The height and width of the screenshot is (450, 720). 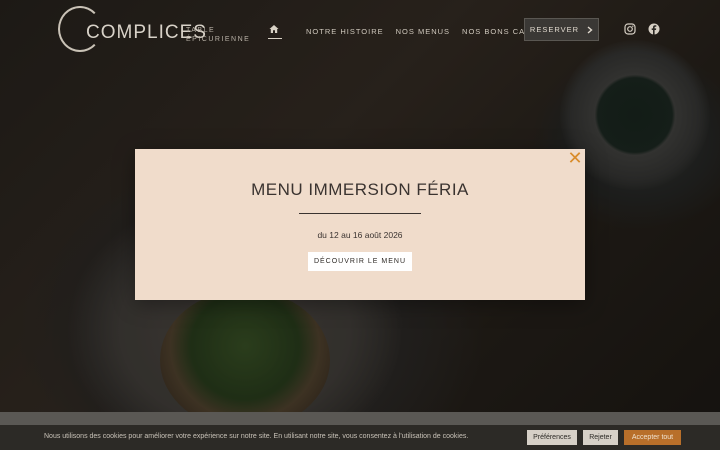 I want to click on nav-item-nos-menus: NOS MENUS, so click(x=423, y=31).